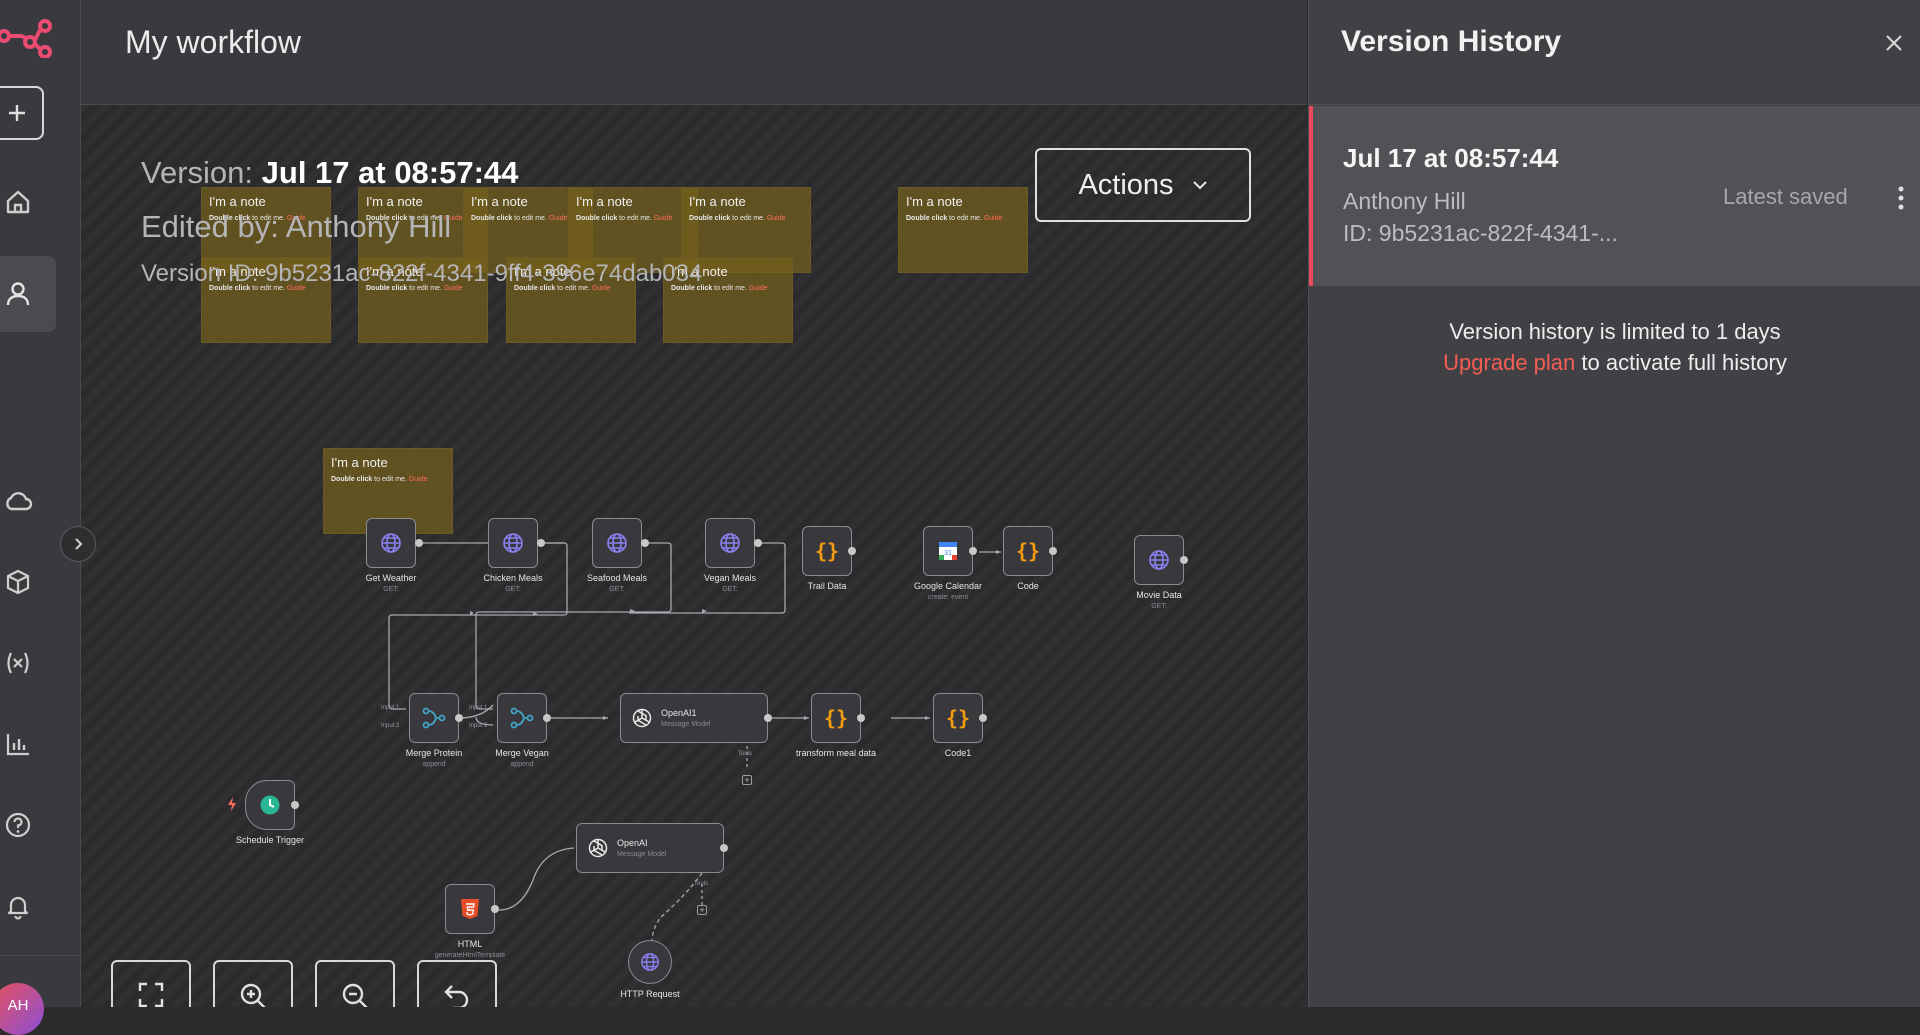  What do you see at coordinates (745, 754) in the screenshot?
I see `port-label: Tools` at bounding box center [745, 754].